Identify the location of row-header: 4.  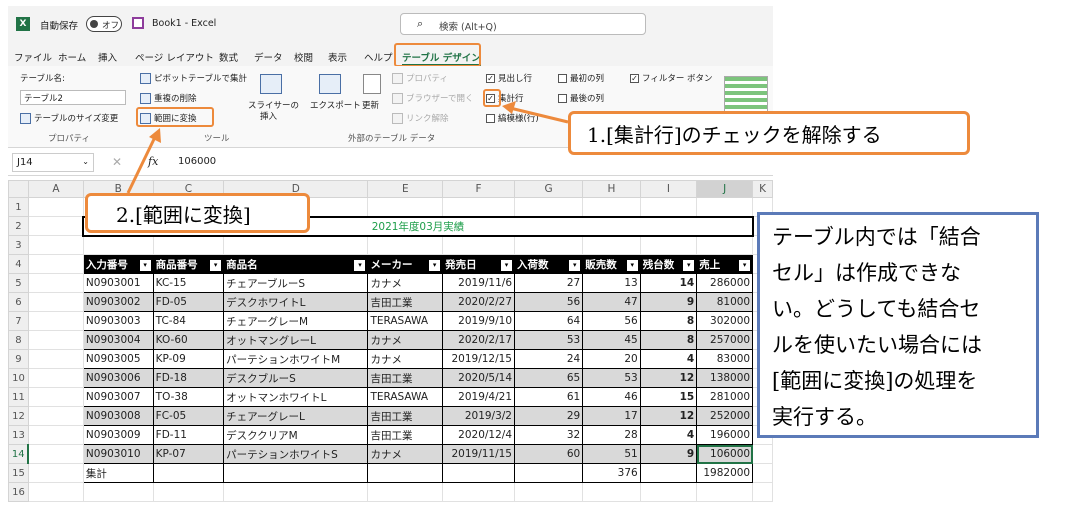
(18, 264).